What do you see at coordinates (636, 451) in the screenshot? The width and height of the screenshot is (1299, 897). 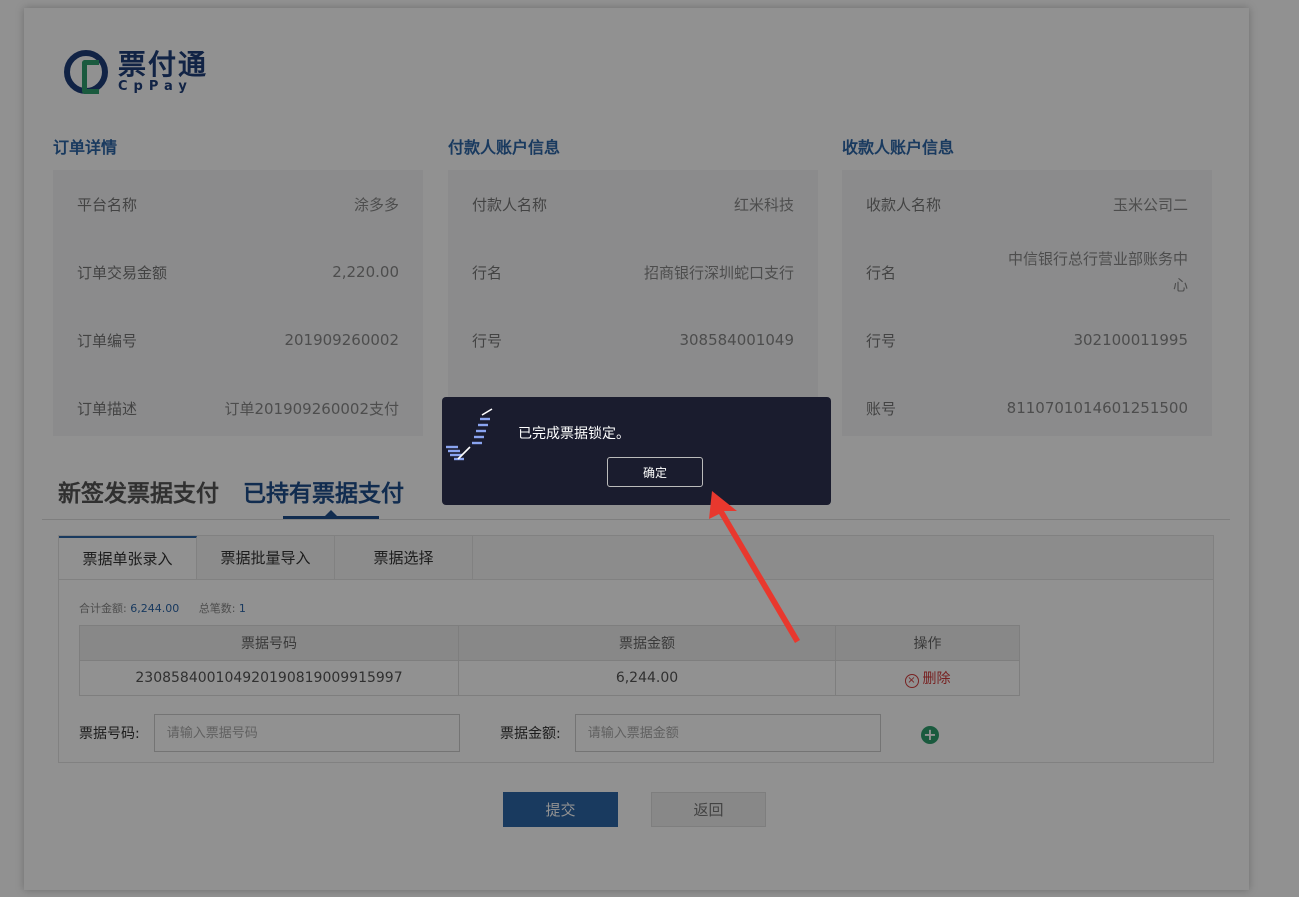 I see `success-dialog: 已完成票据锁定。 确定` at bounding box center [636, 451].